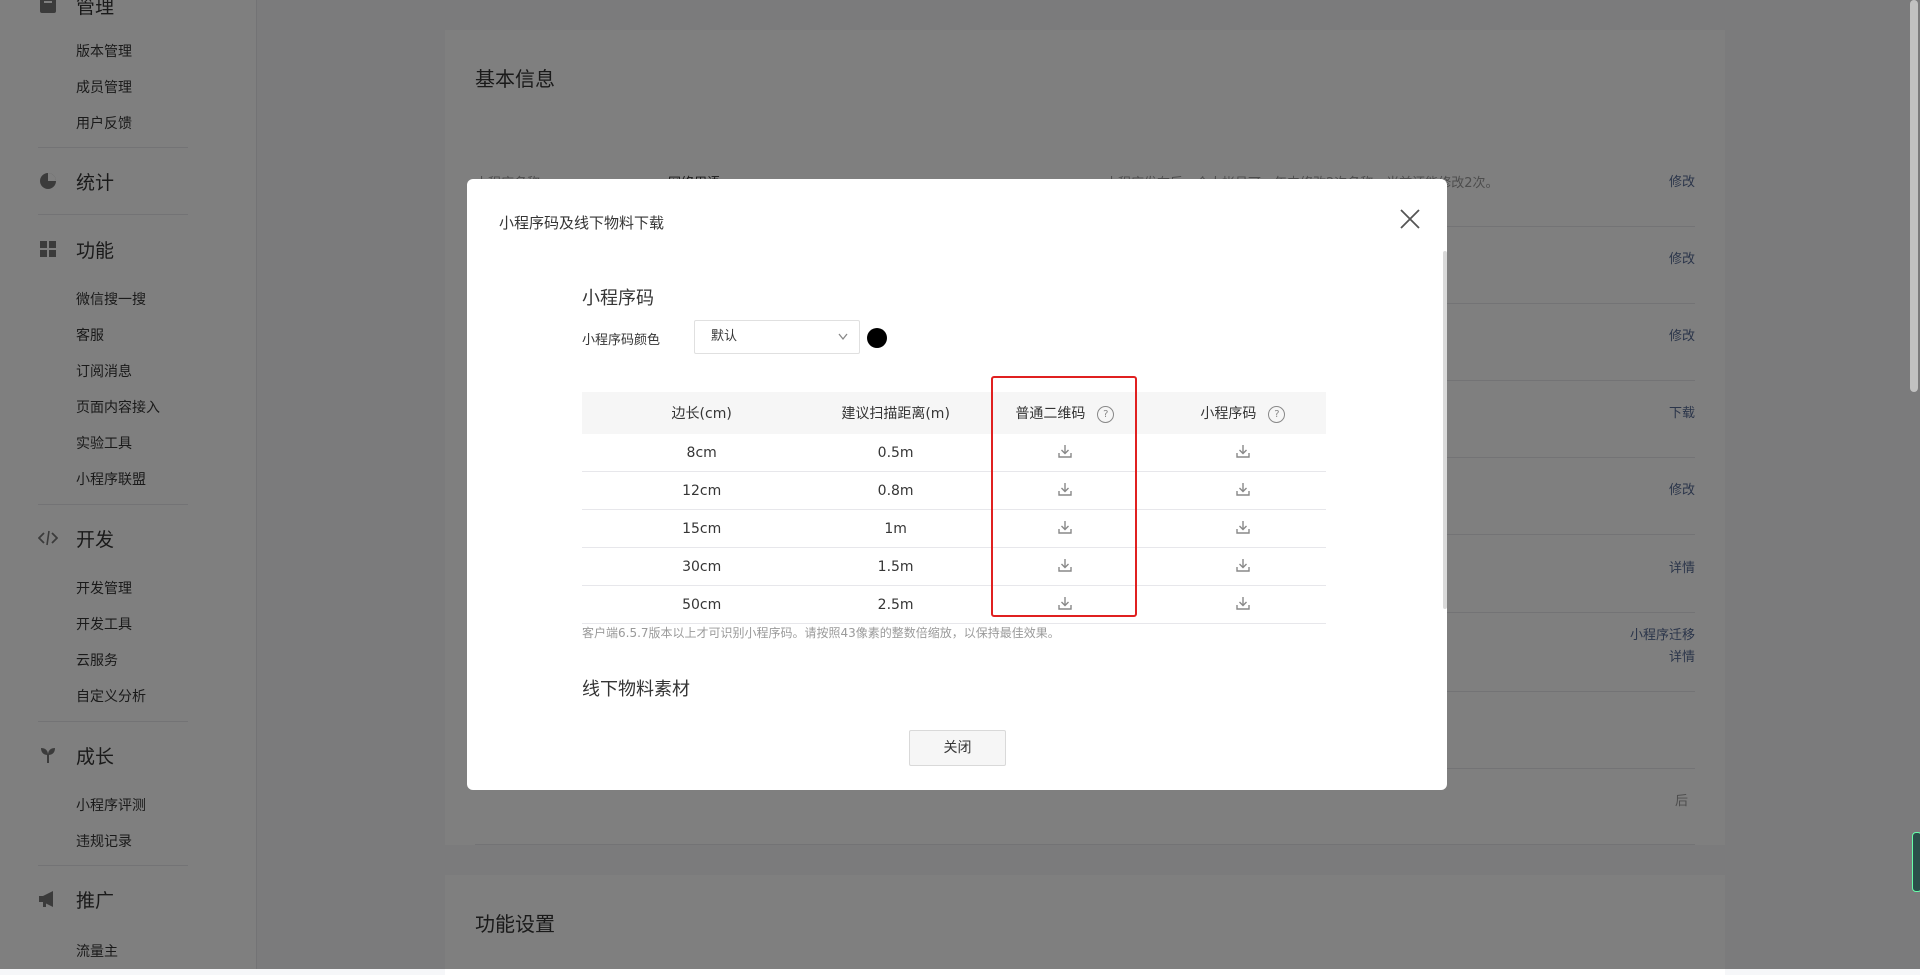 Image resolution: width=1920 pixels, height=975 pixels. Describe the element at coordinates (702, 490) in the screenshot. I see `cell-size: 12cm` at that location.